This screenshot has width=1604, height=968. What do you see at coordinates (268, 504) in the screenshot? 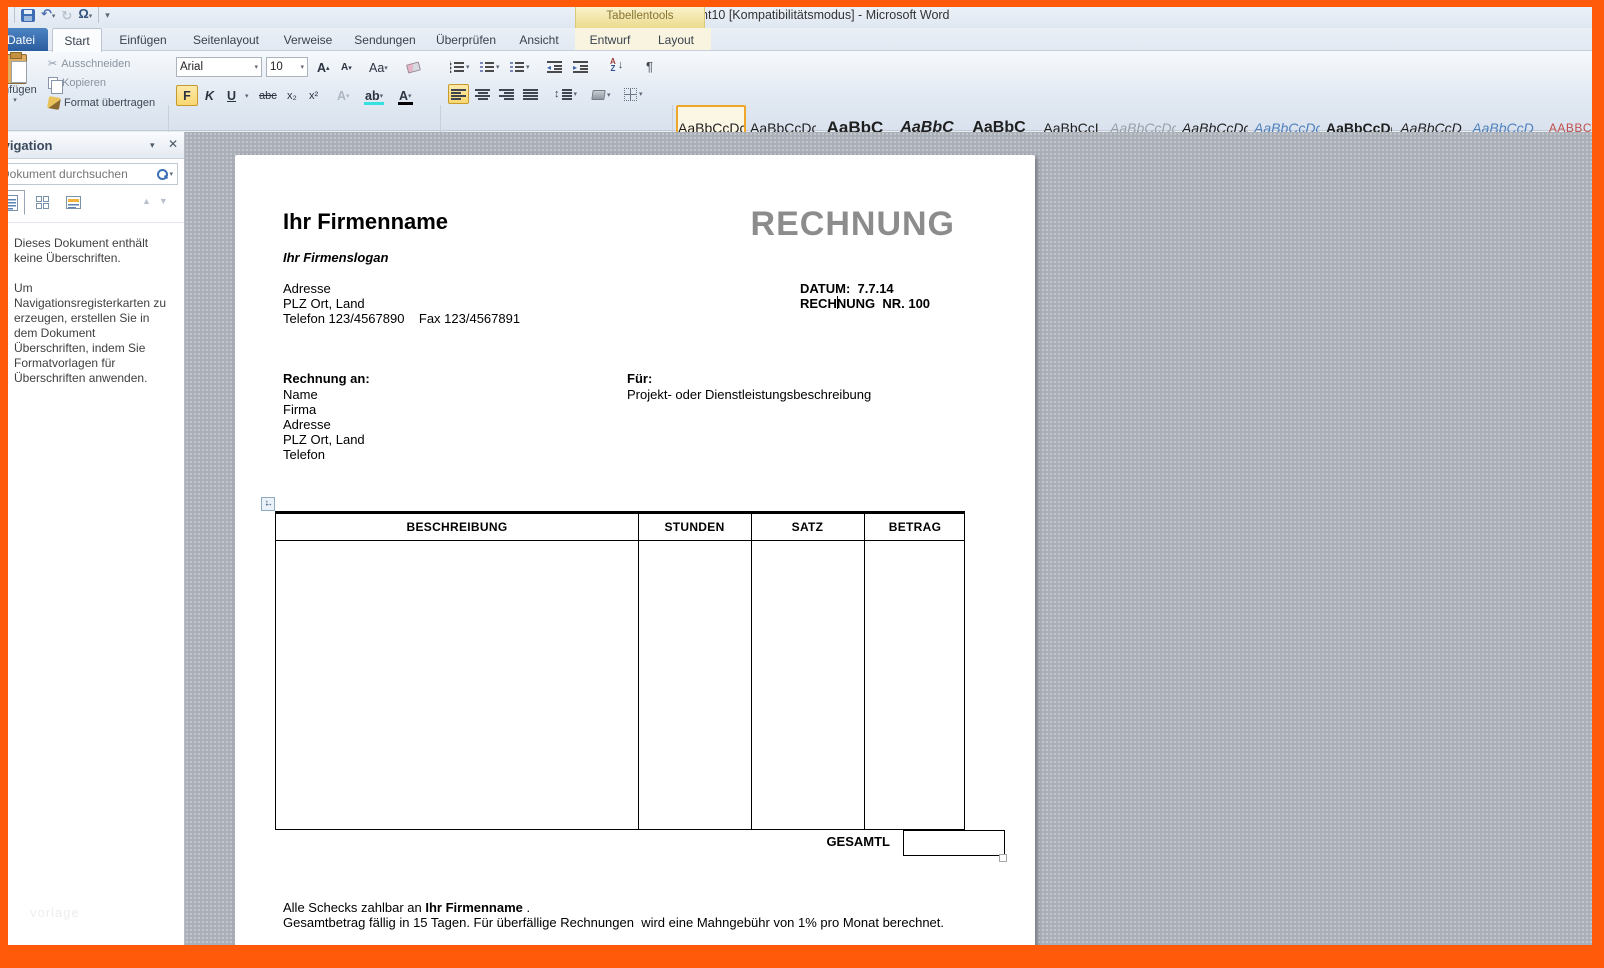
I see `table-move-handle: ↔ ↔` at bounding box center [268, 504].